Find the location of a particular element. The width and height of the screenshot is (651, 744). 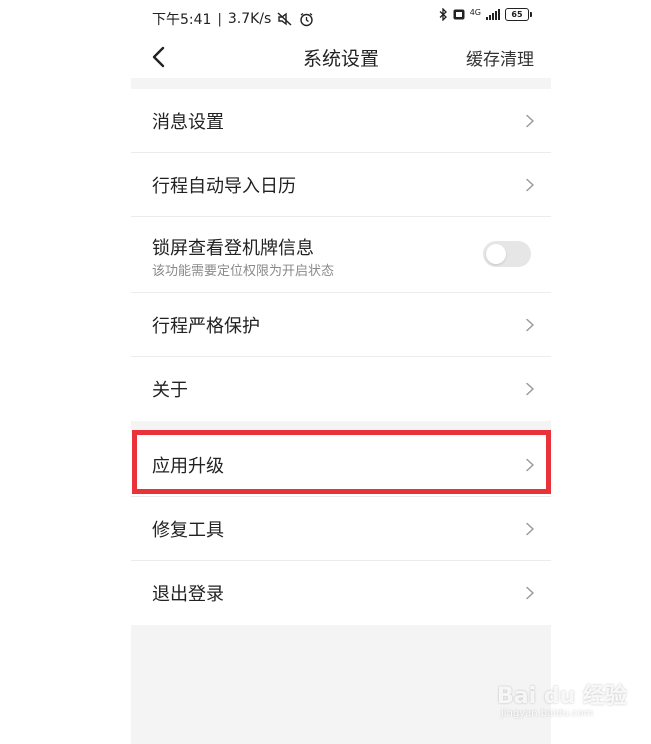

settings-item-lockscreen-boarding-pass: 锁屏查看登机牌信息 该功能需要定位权限为开启状态 is located at coordinates (341, 255).